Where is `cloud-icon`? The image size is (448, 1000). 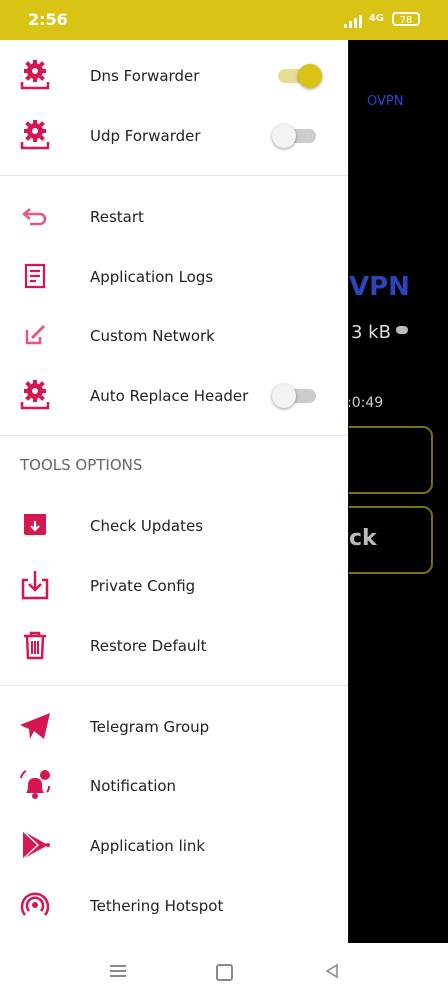
cloud-icon is located at coordinates (402, 330).